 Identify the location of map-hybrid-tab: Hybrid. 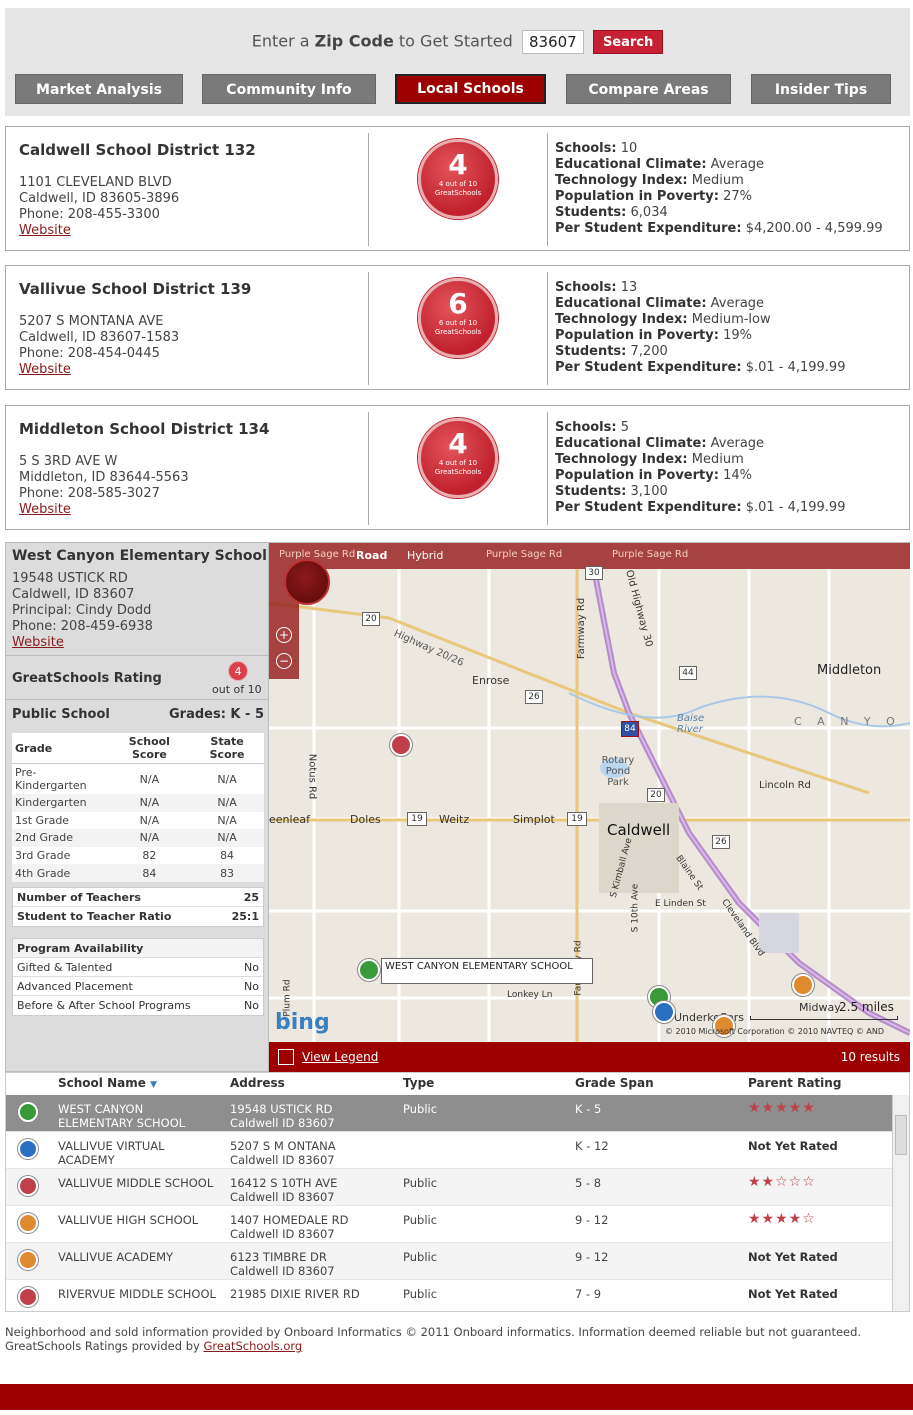
(425, 555).